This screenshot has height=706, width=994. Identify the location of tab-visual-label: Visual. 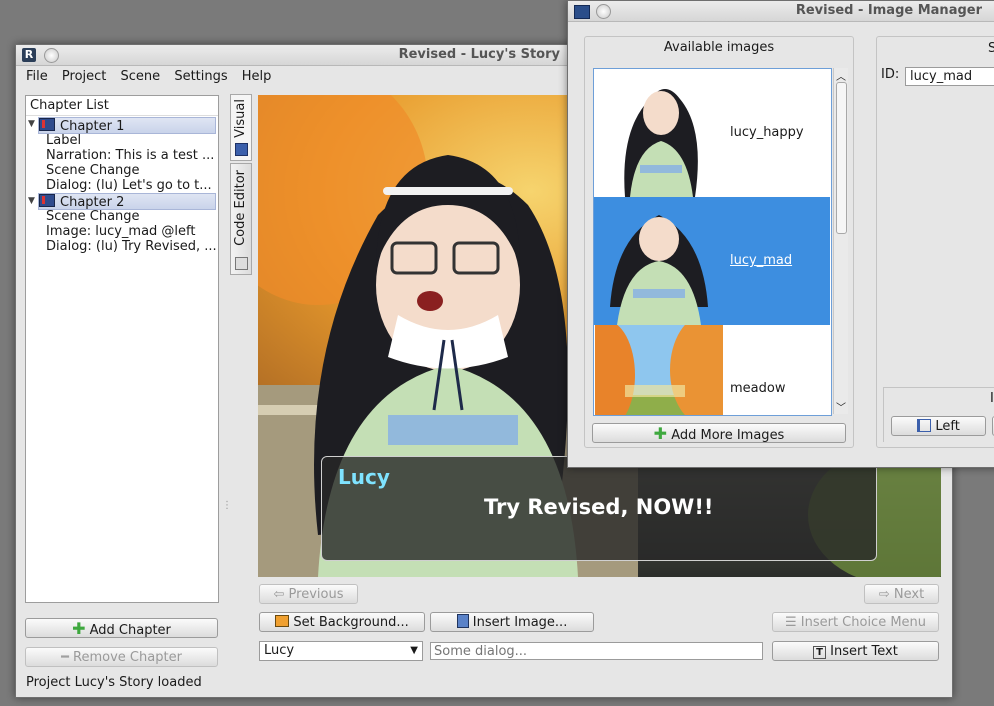
(240, 118).